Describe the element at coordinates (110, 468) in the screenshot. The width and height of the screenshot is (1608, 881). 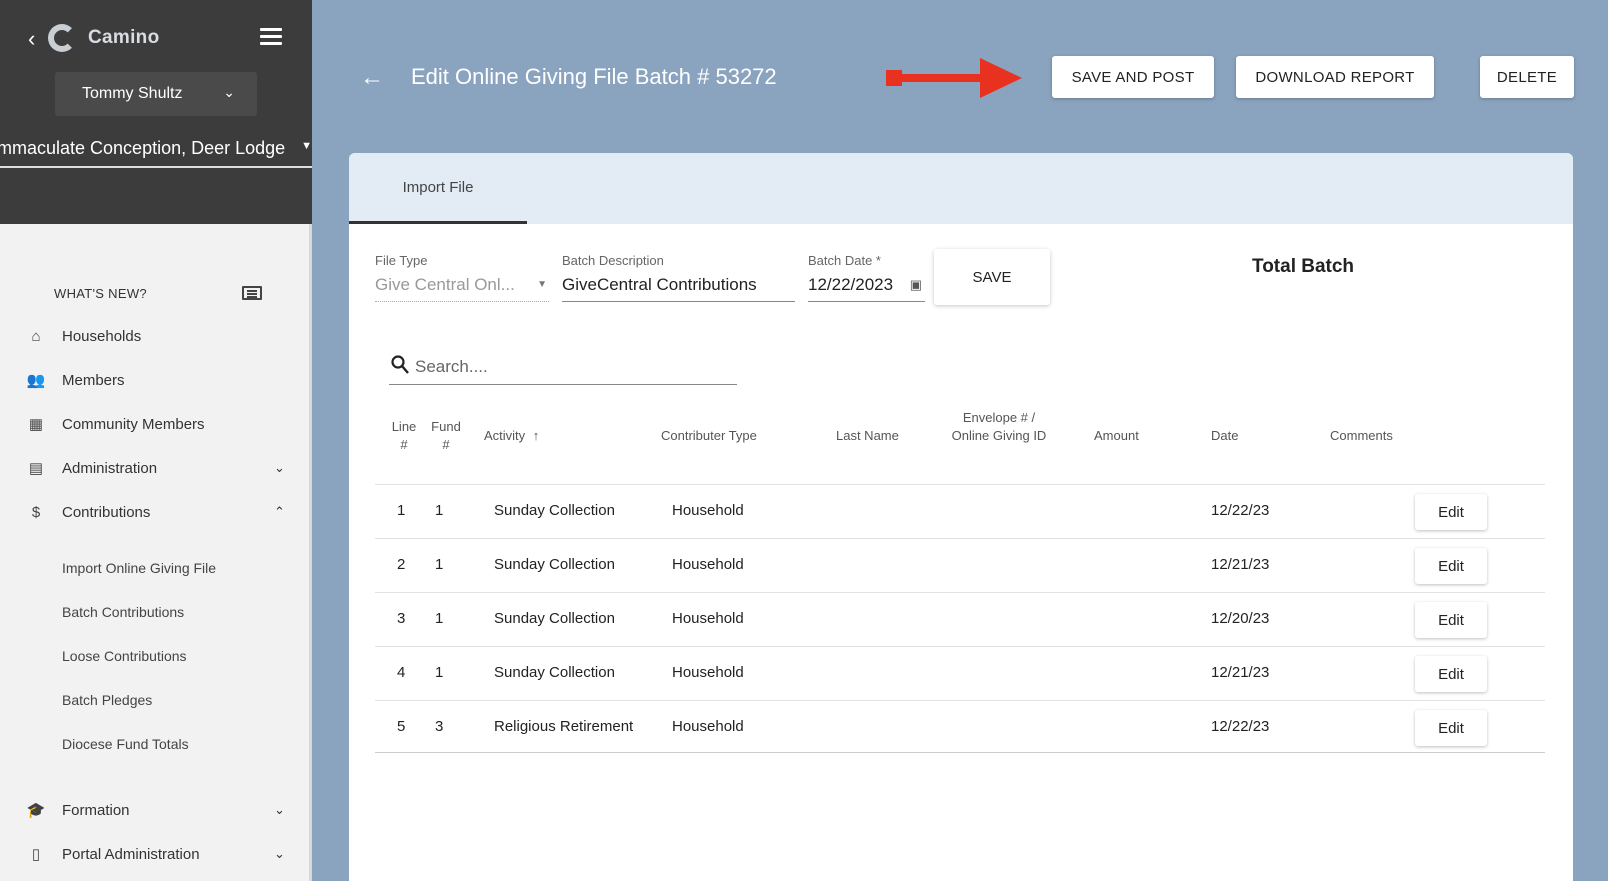
I see `sidebar-item-label: Administration` at that location.